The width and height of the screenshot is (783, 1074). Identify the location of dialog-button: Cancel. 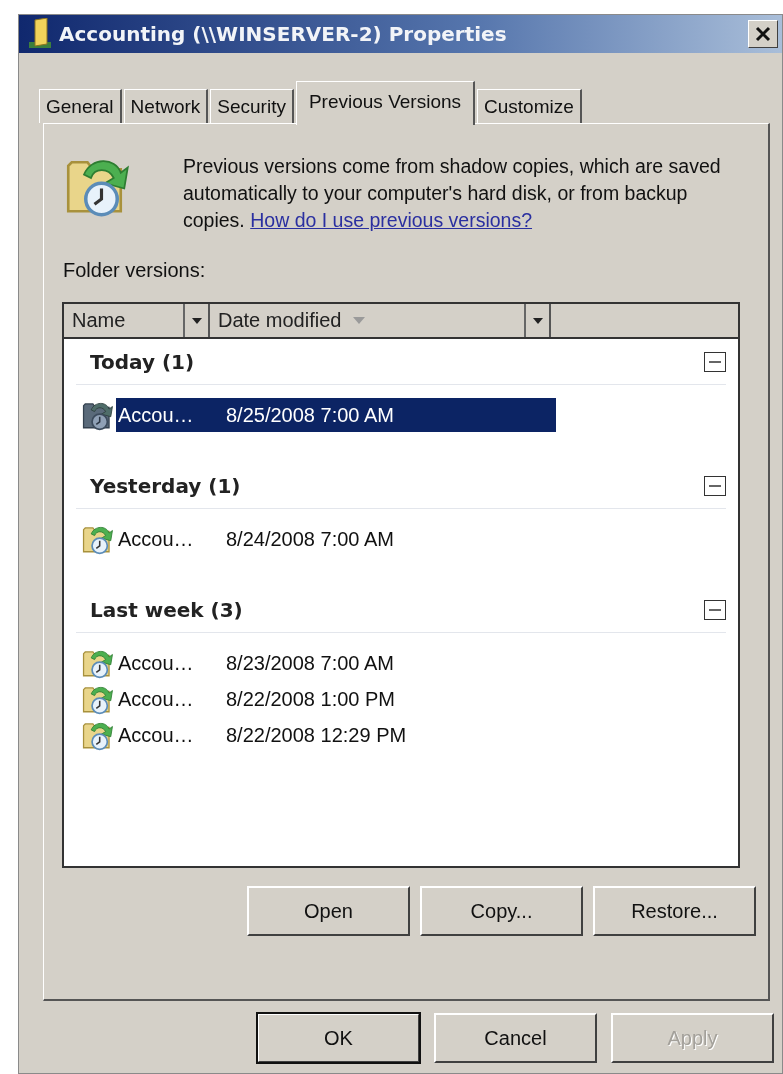
(515, 1038).